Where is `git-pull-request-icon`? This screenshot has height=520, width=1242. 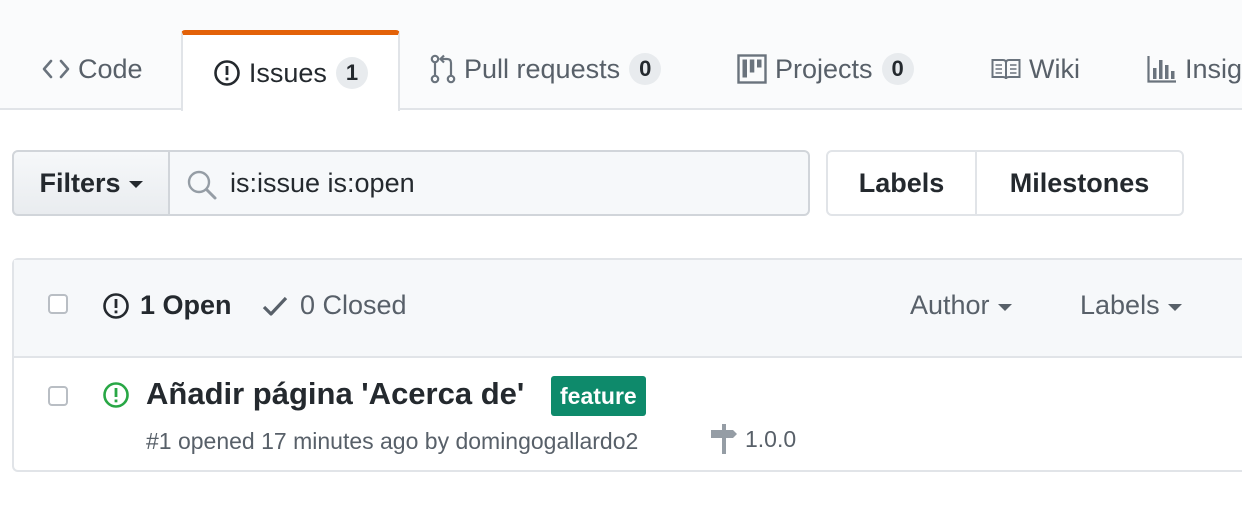
git-pull-request-icon is located at coordinates (443, 69).